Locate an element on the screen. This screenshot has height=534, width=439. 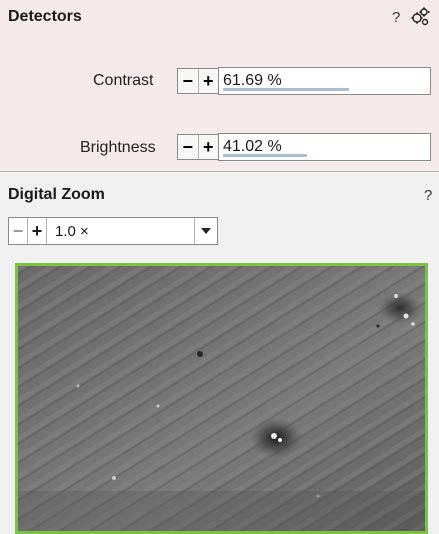
brightness-input: 41.02 % is located at coordinates (324, 147).